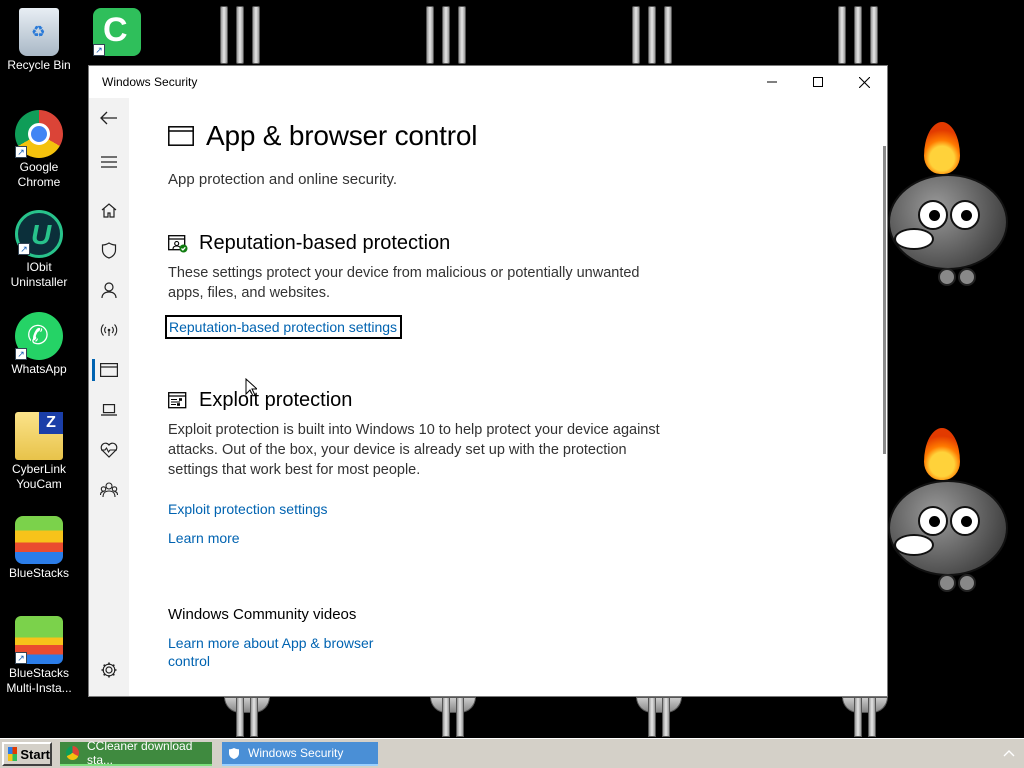  What do you see at coordinates (72, 753) in the screenshot?
I see `chrome-icon` at bounding box center [72, 753].